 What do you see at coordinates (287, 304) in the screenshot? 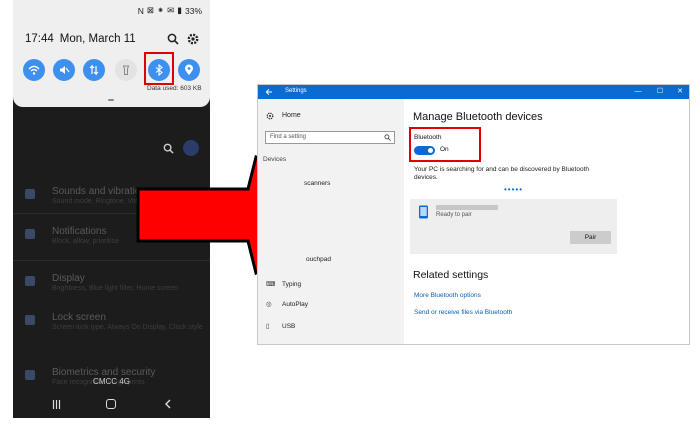
I see `sidebar-item-autoplay: ◎ AutoPlay` at bounding box center [287, 304].